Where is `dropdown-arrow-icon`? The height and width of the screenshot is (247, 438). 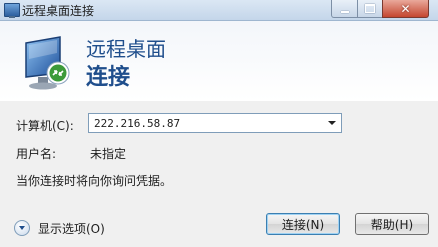 dropdown-arrow-icon is located at coordinates (332, 123).